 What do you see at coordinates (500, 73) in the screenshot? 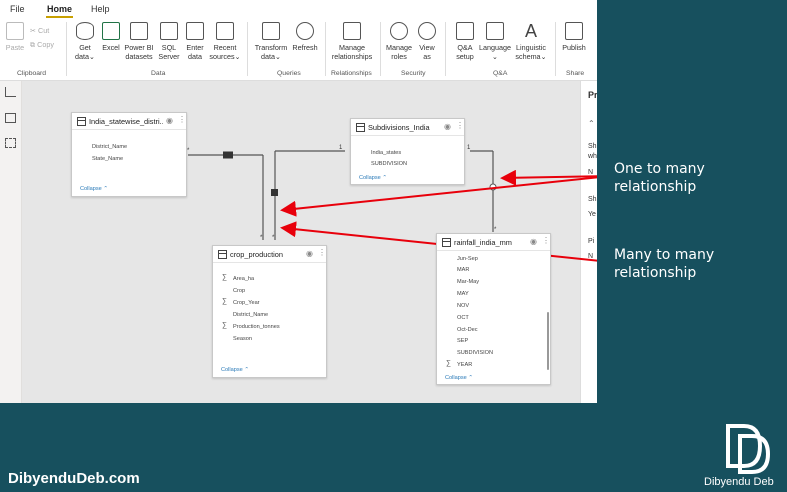
I see `qa-group-label: Q&A` at bounding box center [500, 73].